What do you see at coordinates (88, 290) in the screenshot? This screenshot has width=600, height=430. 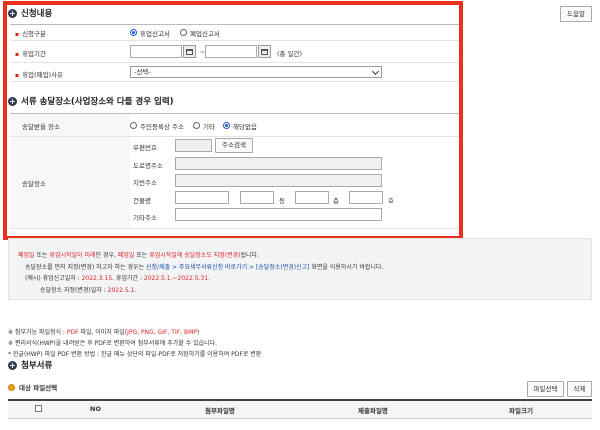 I see `notice-line-4: 송달장소 지정(변경)일자 : 2022.5.1.` at bounding box center [88, 290].